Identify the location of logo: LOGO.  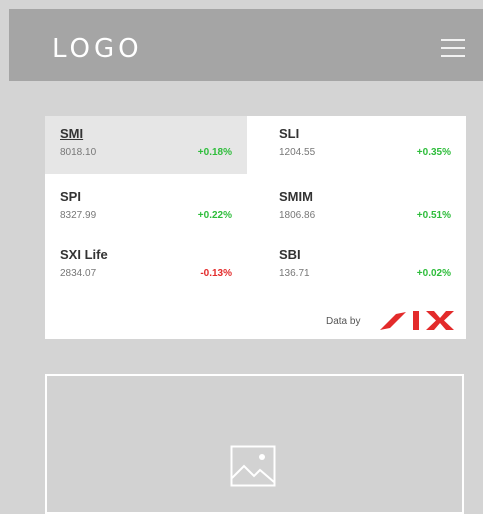
(97, 49).